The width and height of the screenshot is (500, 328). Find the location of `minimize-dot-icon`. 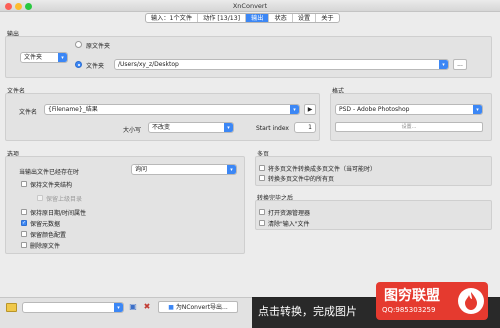

minimize-dot-icon is located at coordinates (18, 6).